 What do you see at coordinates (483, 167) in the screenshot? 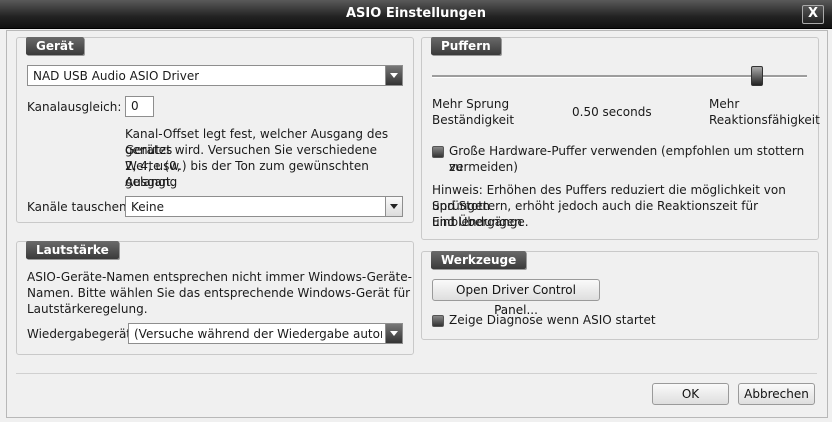
I see `large-buffer-label-line-2: vermeiden)` at bounding box center [483, 167].